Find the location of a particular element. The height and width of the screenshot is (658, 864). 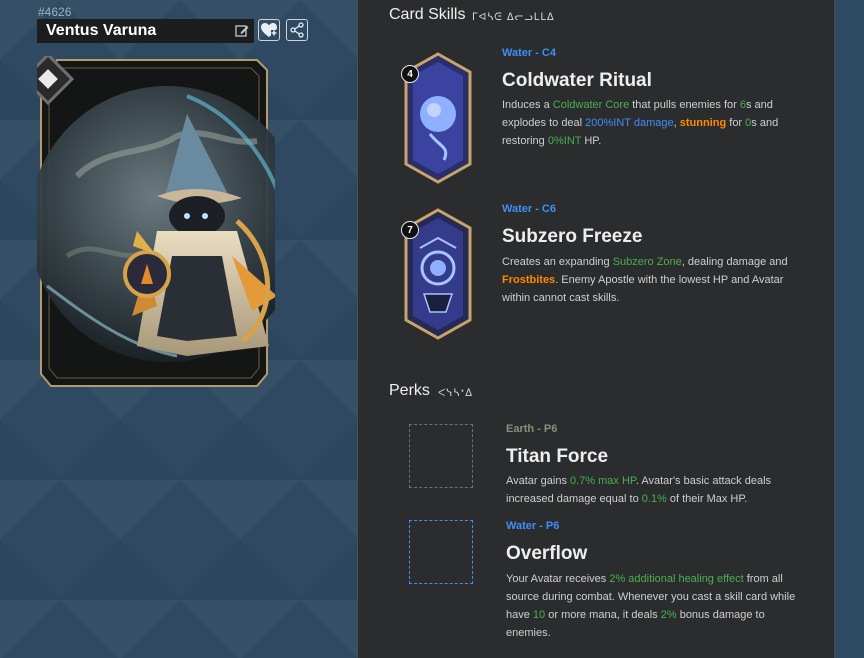

desc-keyword: 2% additional healing effect is located at coordinates (676, 579).